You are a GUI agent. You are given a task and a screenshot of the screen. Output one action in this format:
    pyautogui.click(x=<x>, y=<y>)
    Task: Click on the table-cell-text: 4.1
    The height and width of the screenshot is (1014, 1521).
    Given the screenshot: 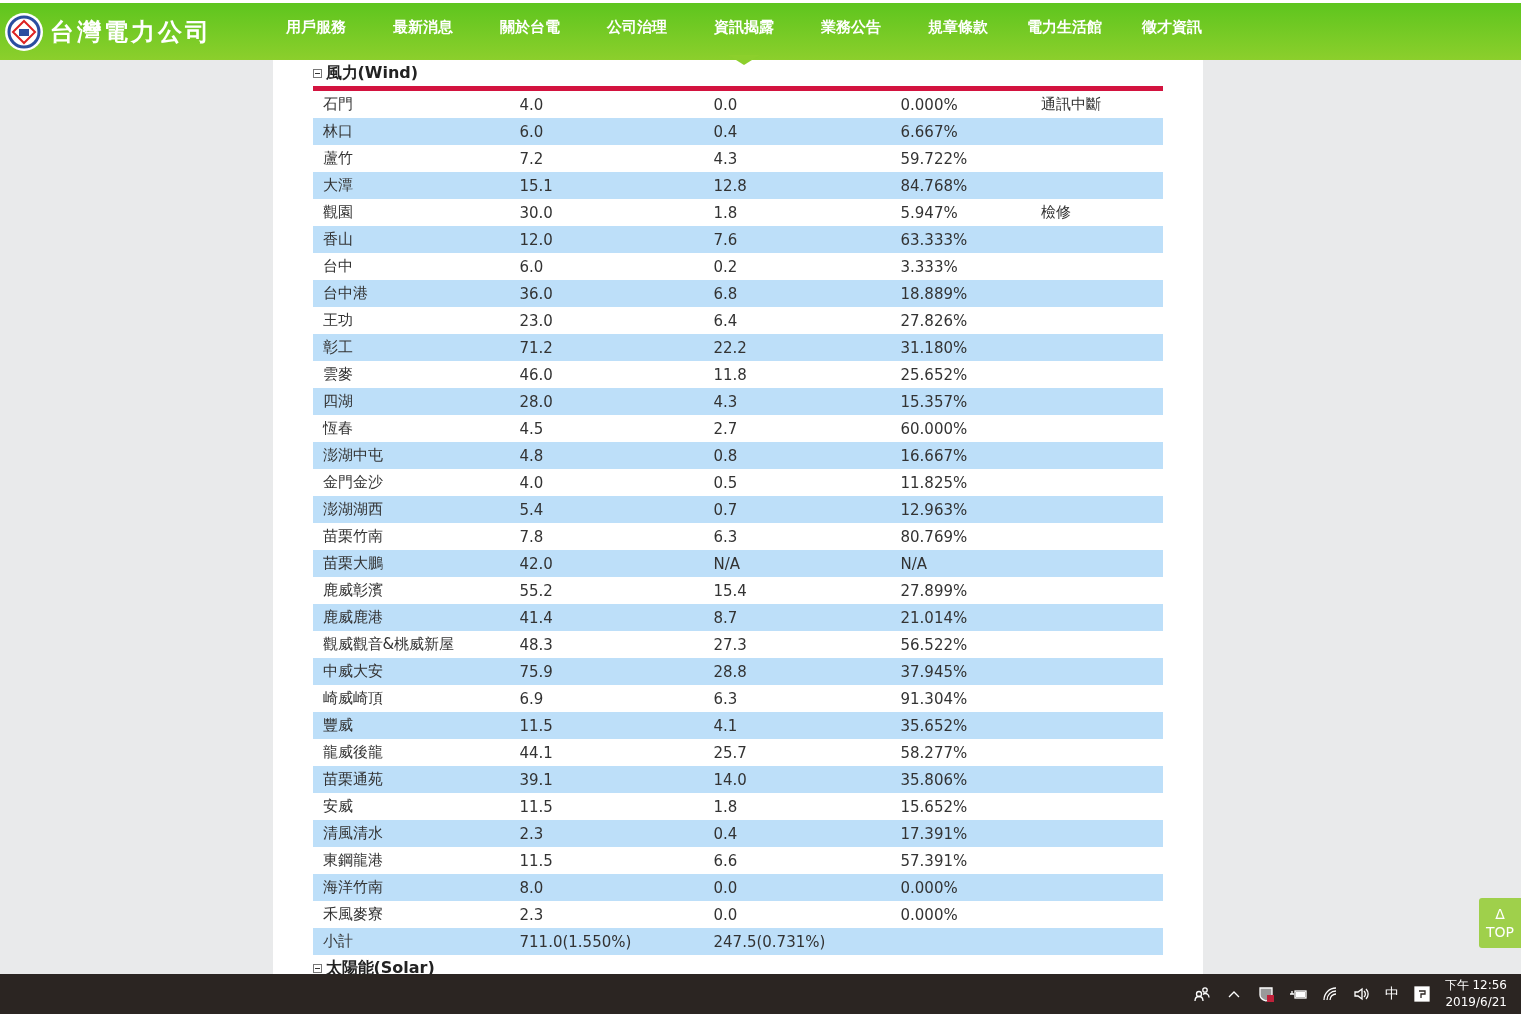 What is the action you would take?
    pyautogui.click(x=726, y=725)
    